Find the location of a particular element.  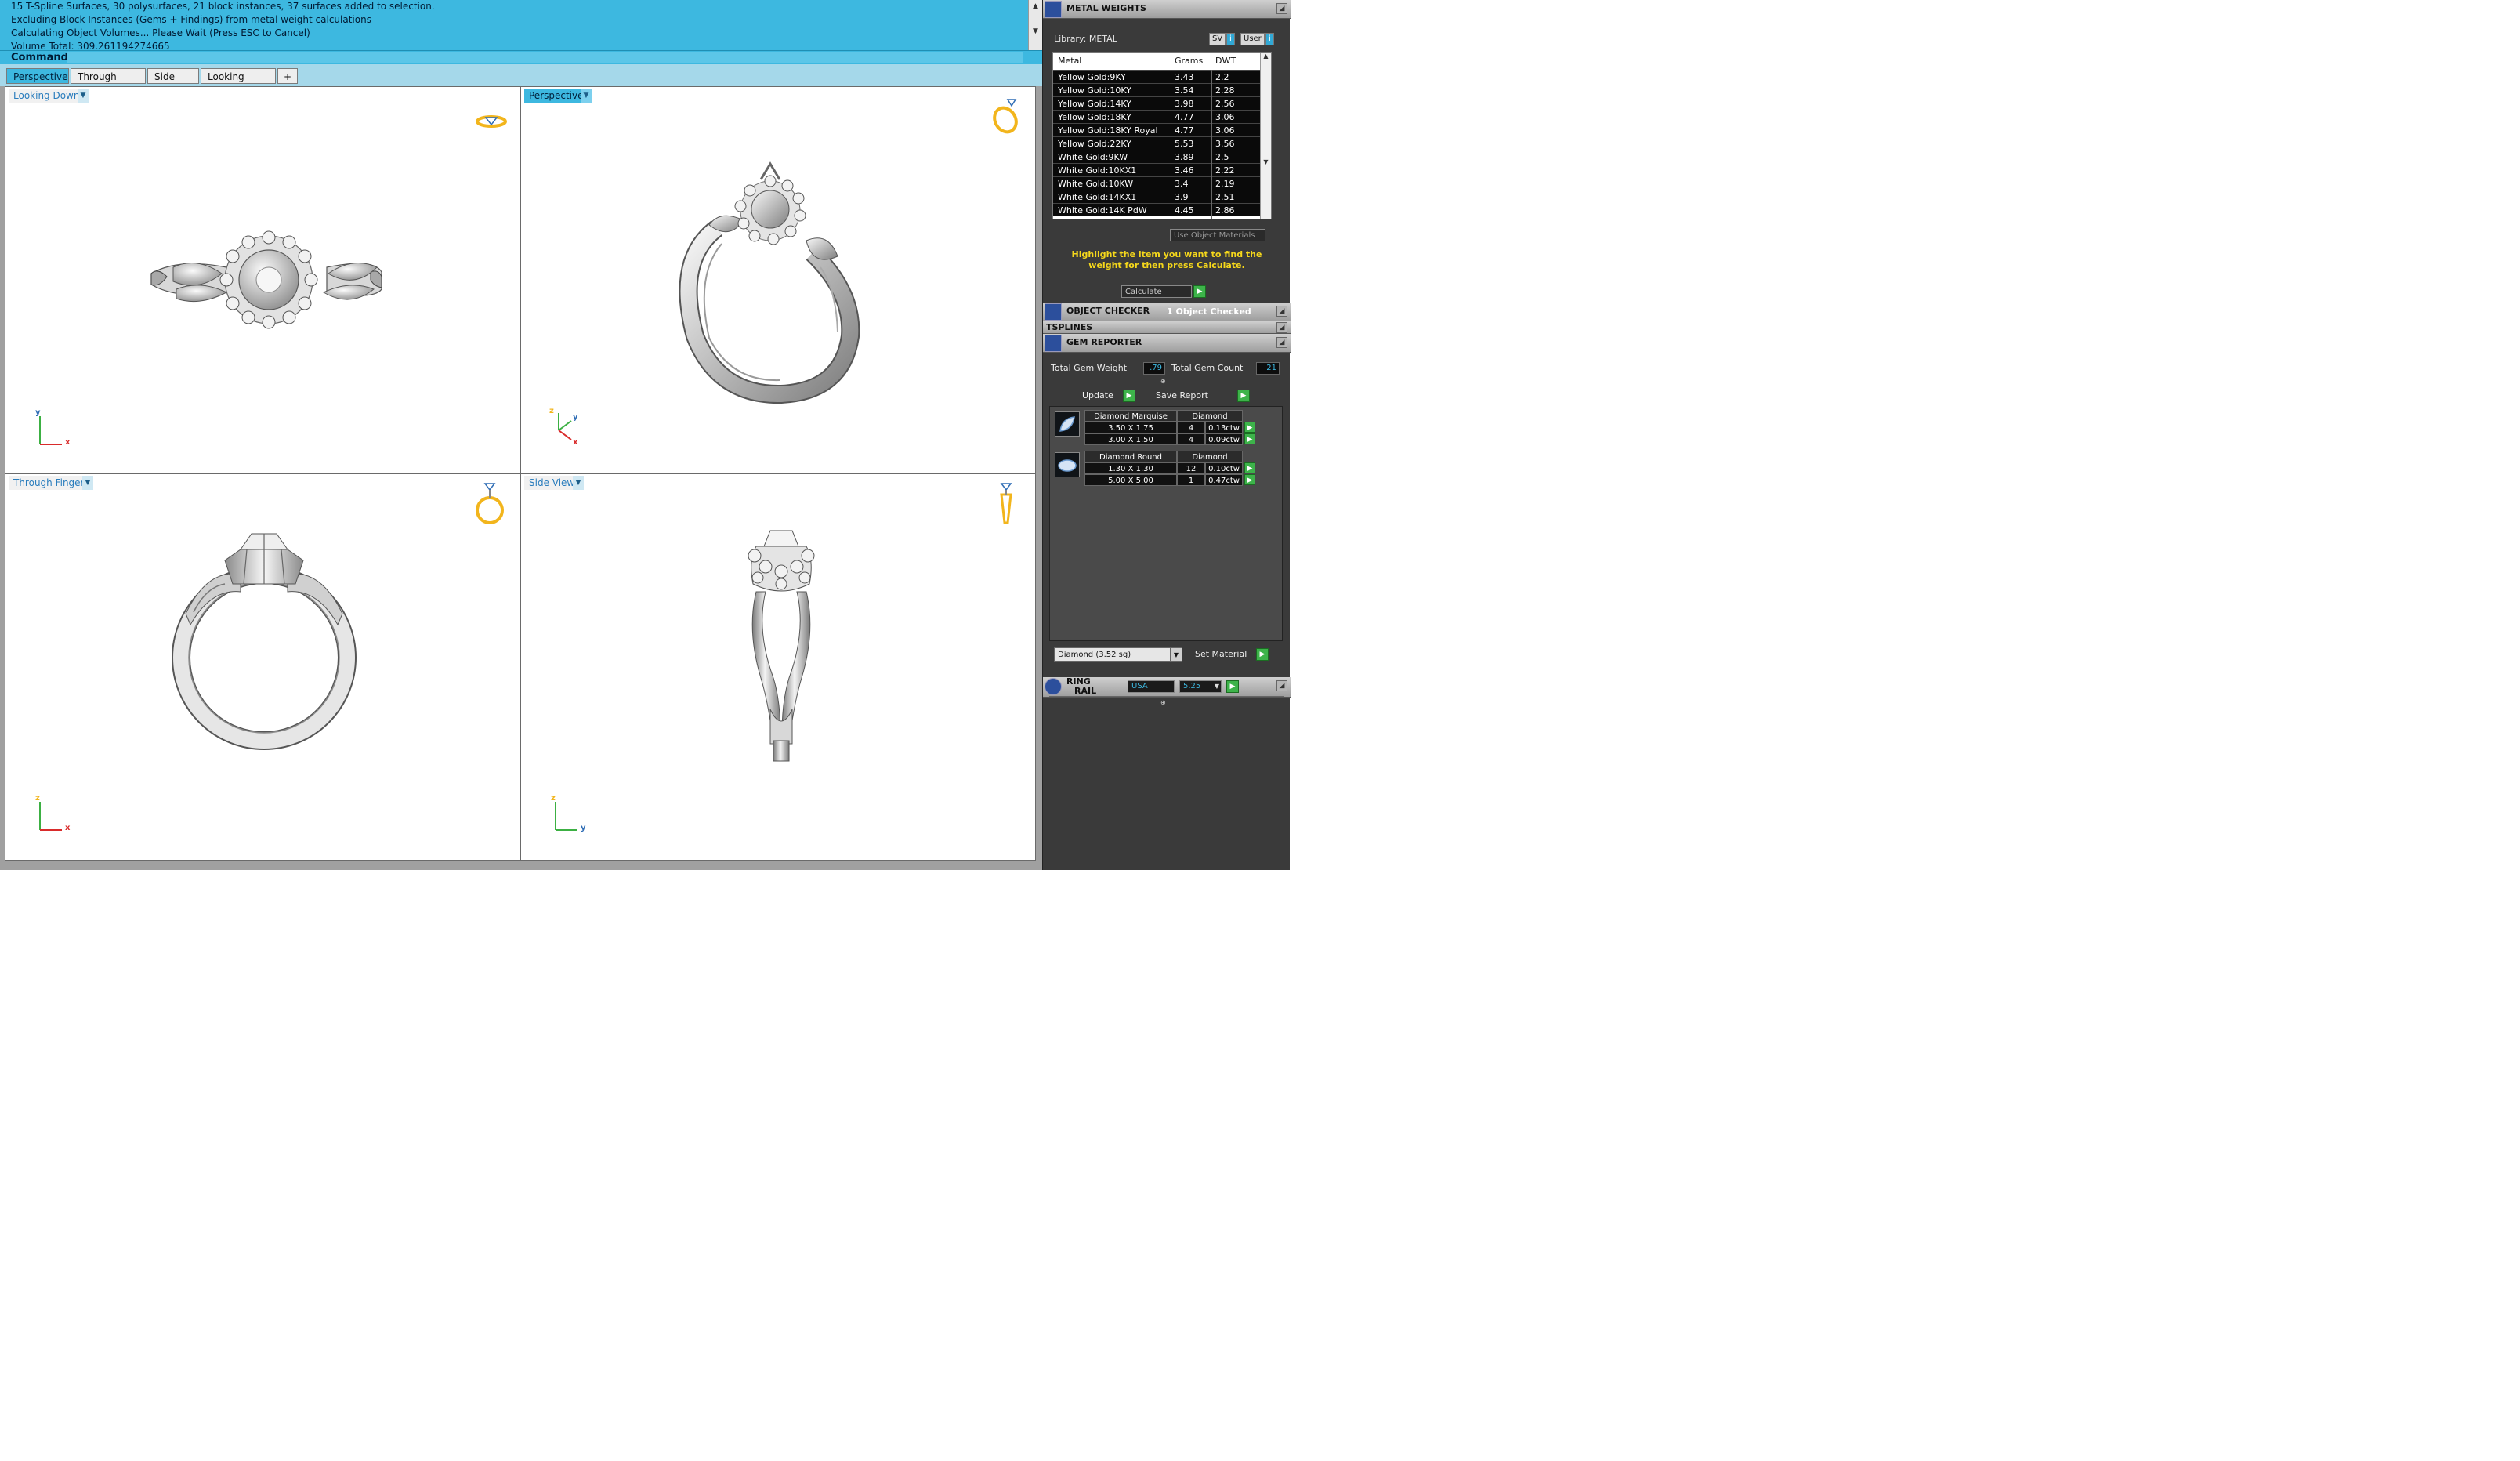

object-checker-header: OBJECT CHECKER 1 Object Checked ◢ is located at coordinates (1167, 312).